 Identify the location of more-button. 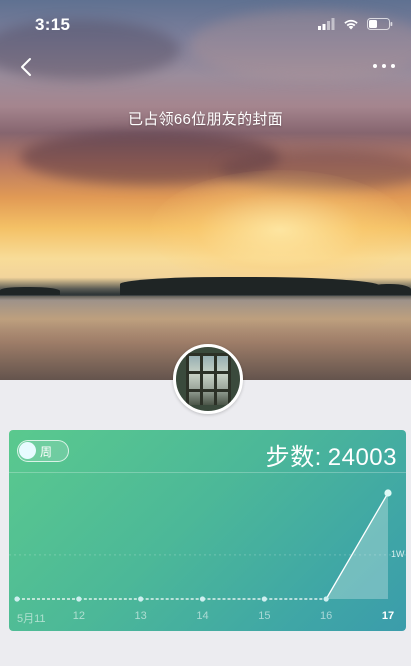
(384, 66).